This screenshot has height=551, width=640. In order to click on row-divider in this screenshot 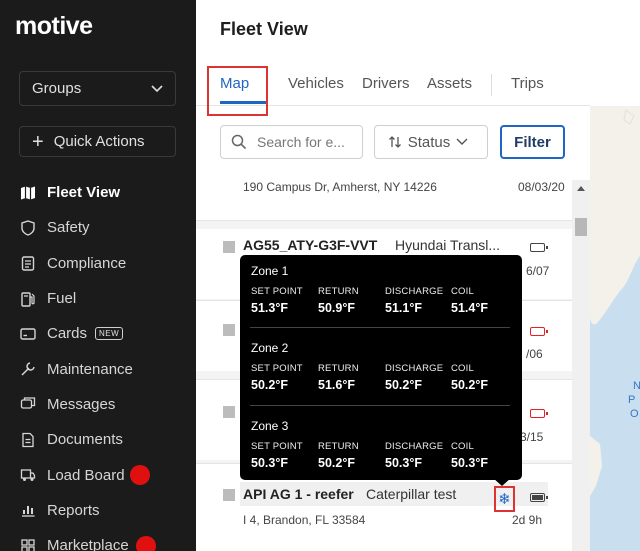, I will do `click(384, 220)`.